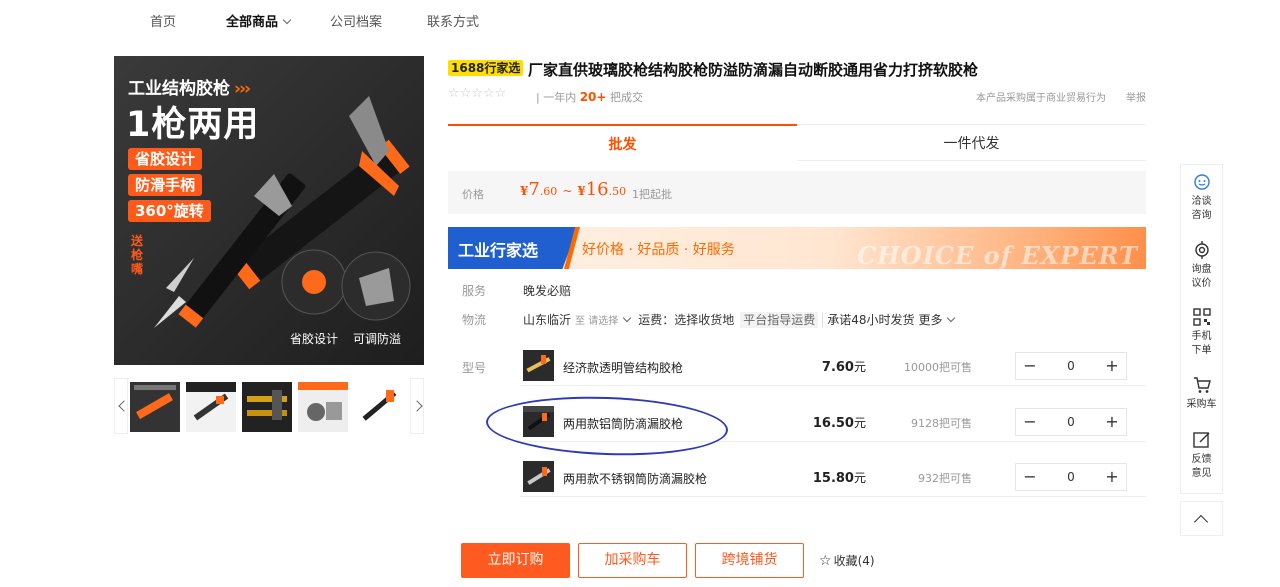  I want to click on destination-select: 至 请选择, so click(596, 321).